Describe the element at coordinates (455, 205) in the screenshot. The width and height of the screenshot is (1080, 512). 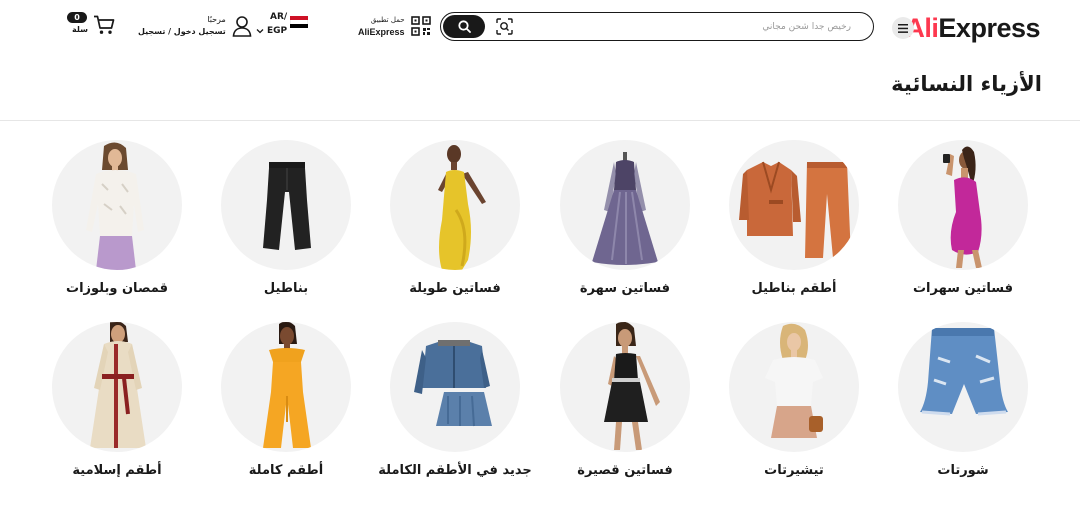
I see `yellow-maxi-dress-image` at that location.